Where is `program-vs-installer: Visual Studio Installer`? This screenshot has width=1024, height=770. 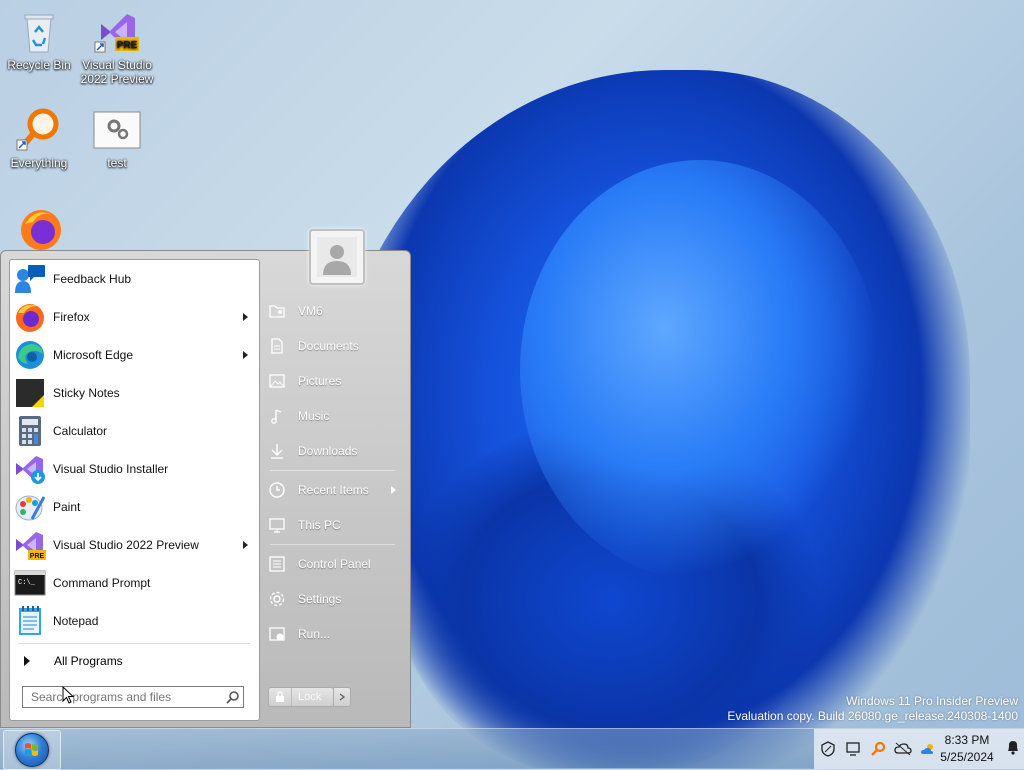
program-vs-installer: Visual Studio Installer is located at coordinates (135, 469).